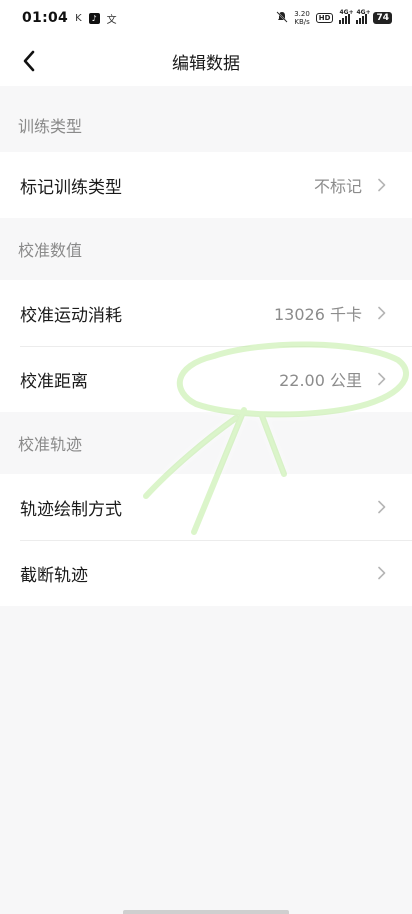 This screenshot has height=914, width=412. I want to click on status-time: 01:04, so click(45, 18).